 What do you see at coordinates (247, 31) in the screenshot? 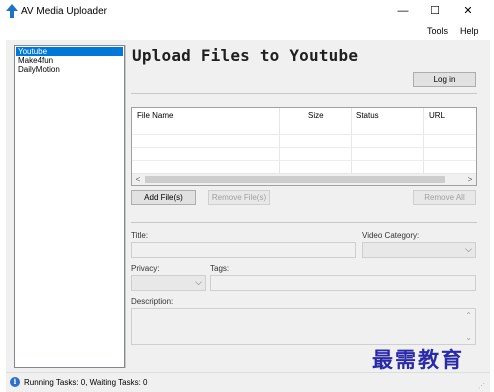
I see `menu-bar` at bounding box center [247, 31].